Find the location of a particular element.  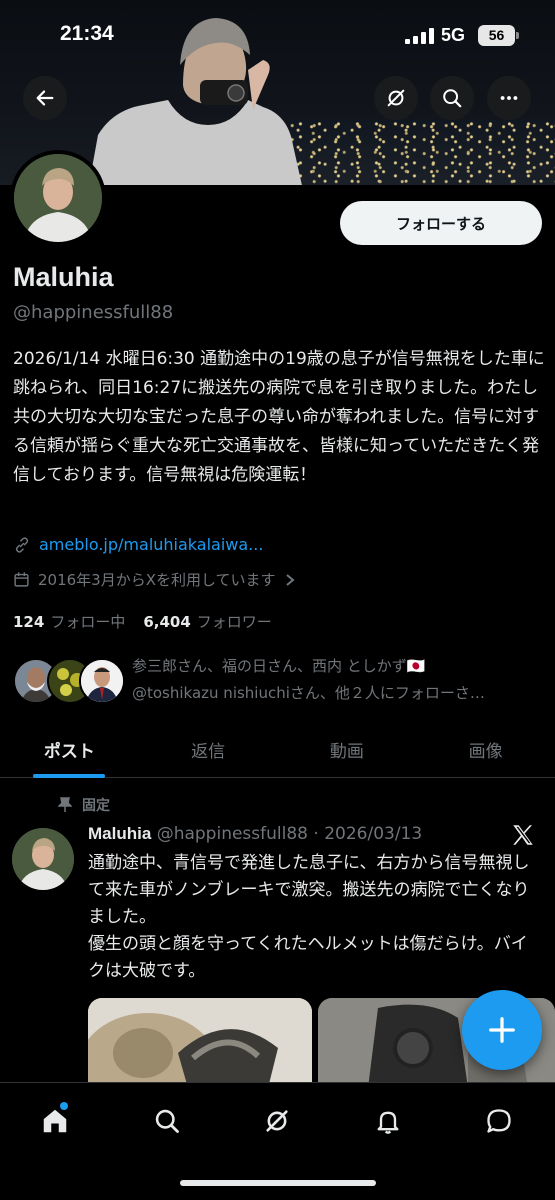

profile-handle: @happinessfull88 is located at coordinates (93, 312).